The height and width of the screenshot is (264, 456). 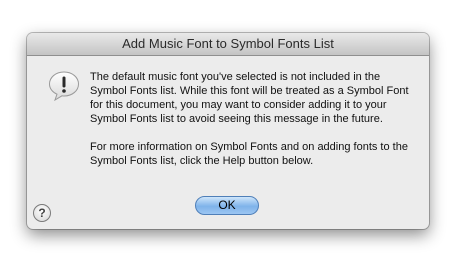 What do you see at coordinates (64, 86) in the screenshot?
I see `alert-speech-bubble-icon` at bounding box center [64, 86].